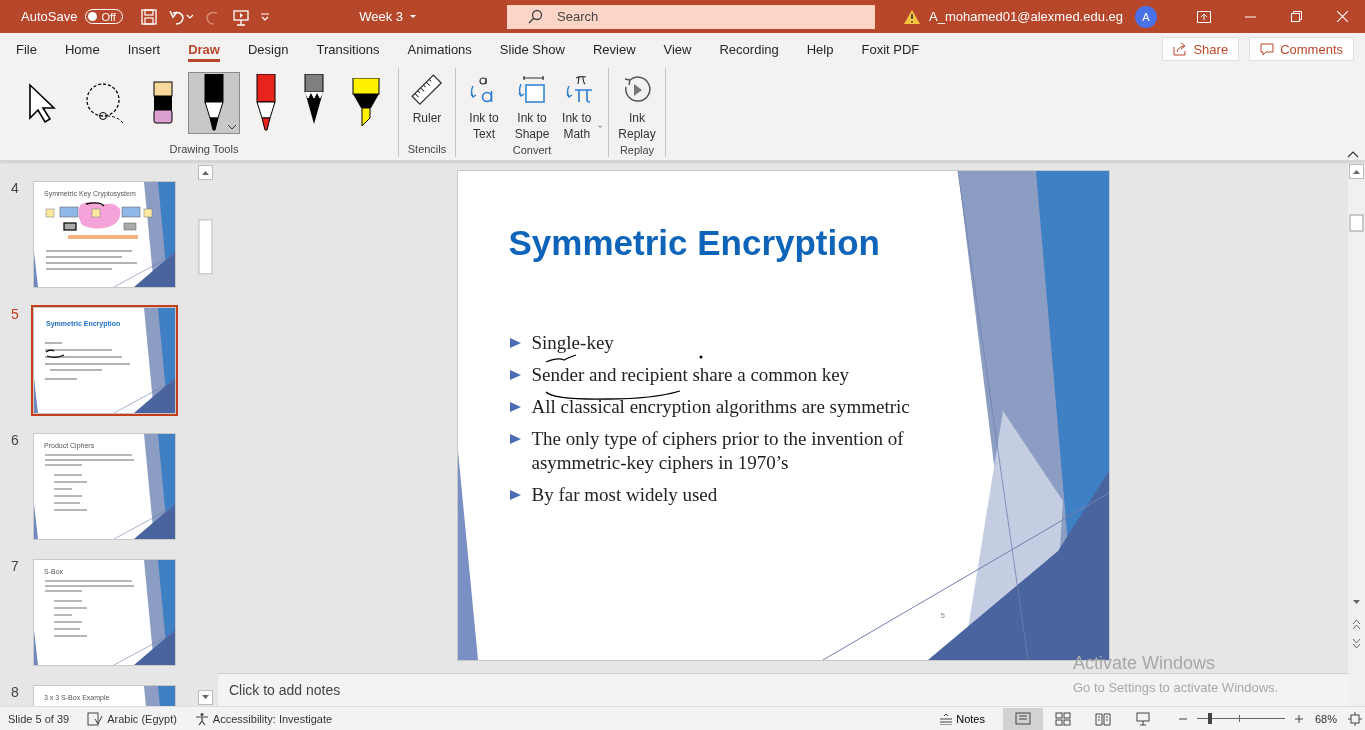 The image size is (1365, 730). I want to click on fit-icon, so click(1355, 718).